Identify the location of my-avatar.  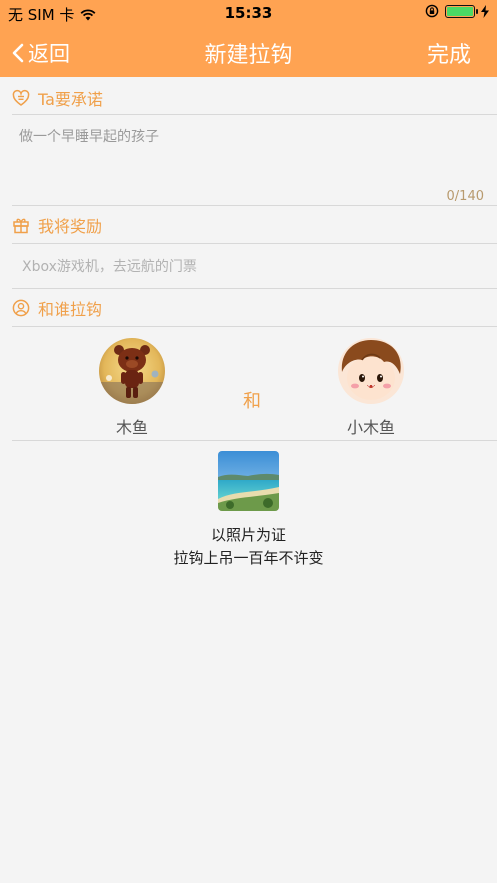
(132, 371).